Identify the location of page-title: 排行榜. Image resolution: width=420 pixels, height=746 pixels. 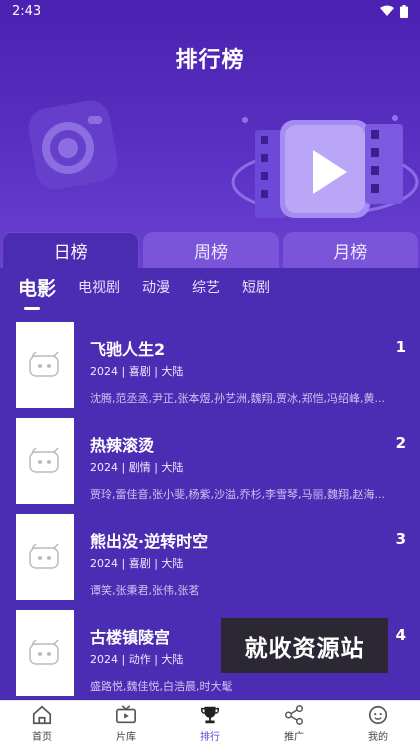
(210, 60).